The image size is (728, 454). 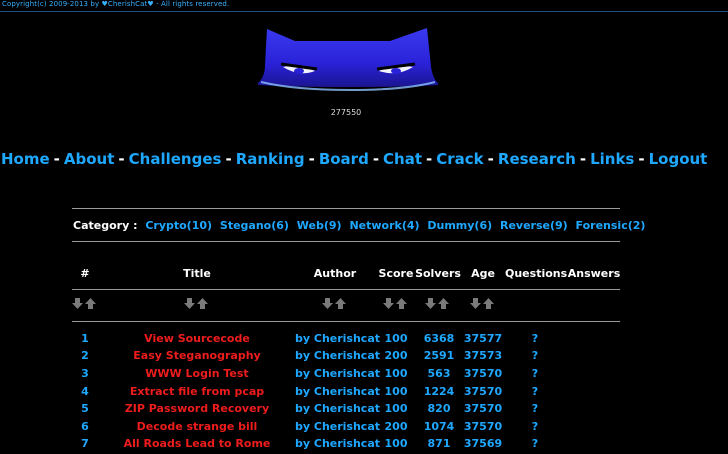 I want to click on nav-crack: Crack, so click(x=459, y=159).